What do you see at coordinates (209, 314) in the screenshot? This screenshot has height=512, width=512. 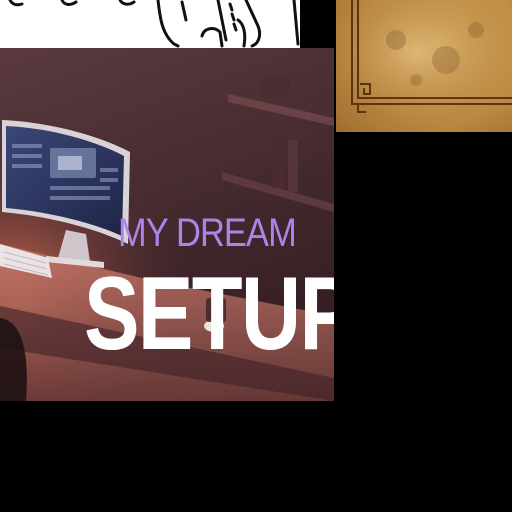 I see `headline-setup: SETUP` at bounding box center [209, 314].